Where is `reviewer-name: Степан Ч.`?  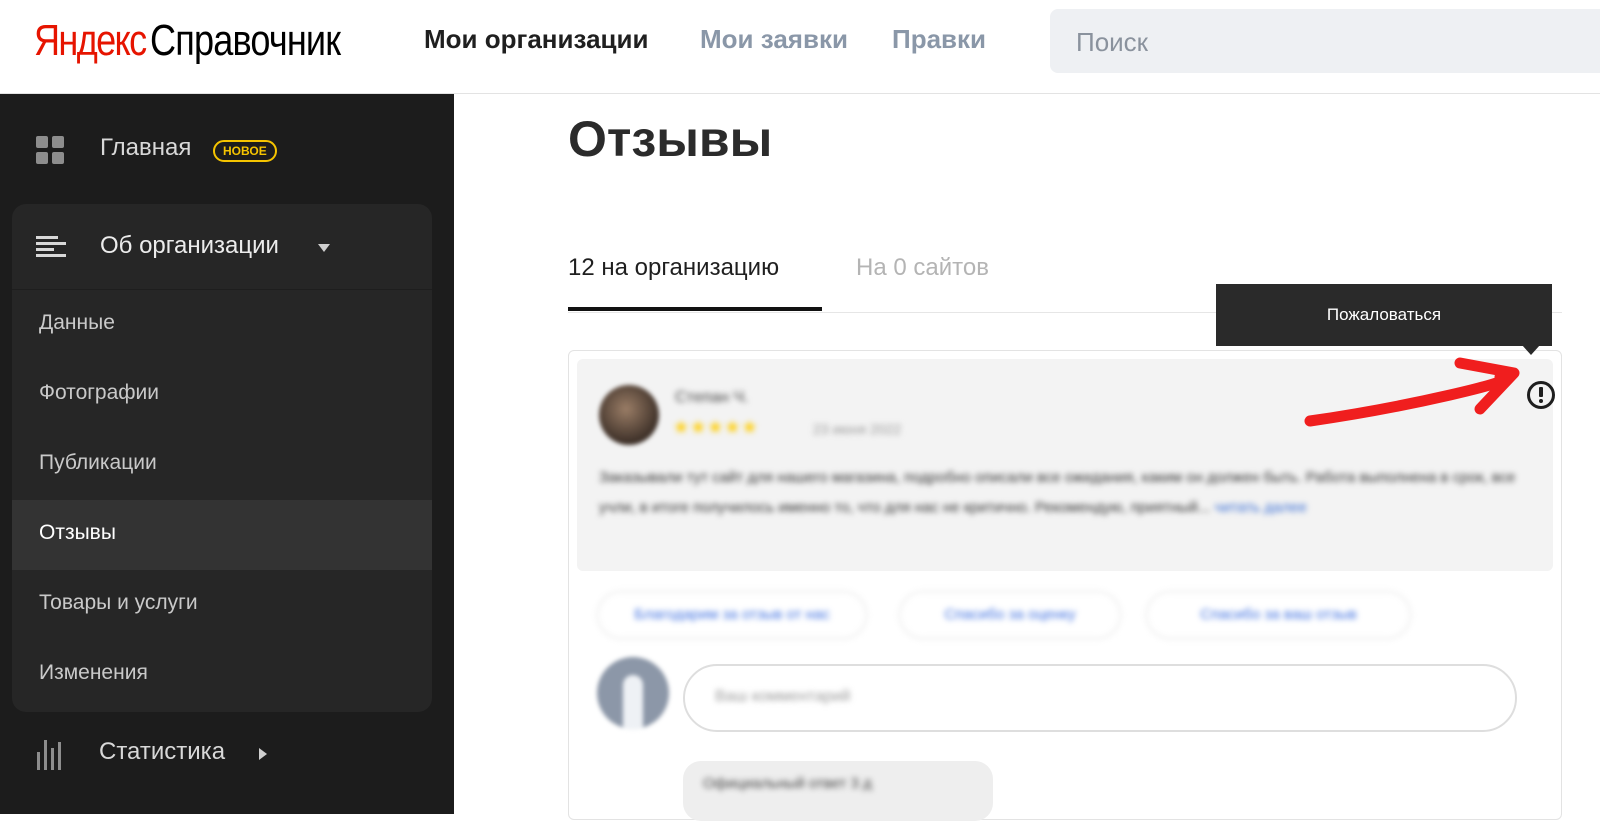 reviewer-name: Степан Ч. is located at coordinates (712, 397).